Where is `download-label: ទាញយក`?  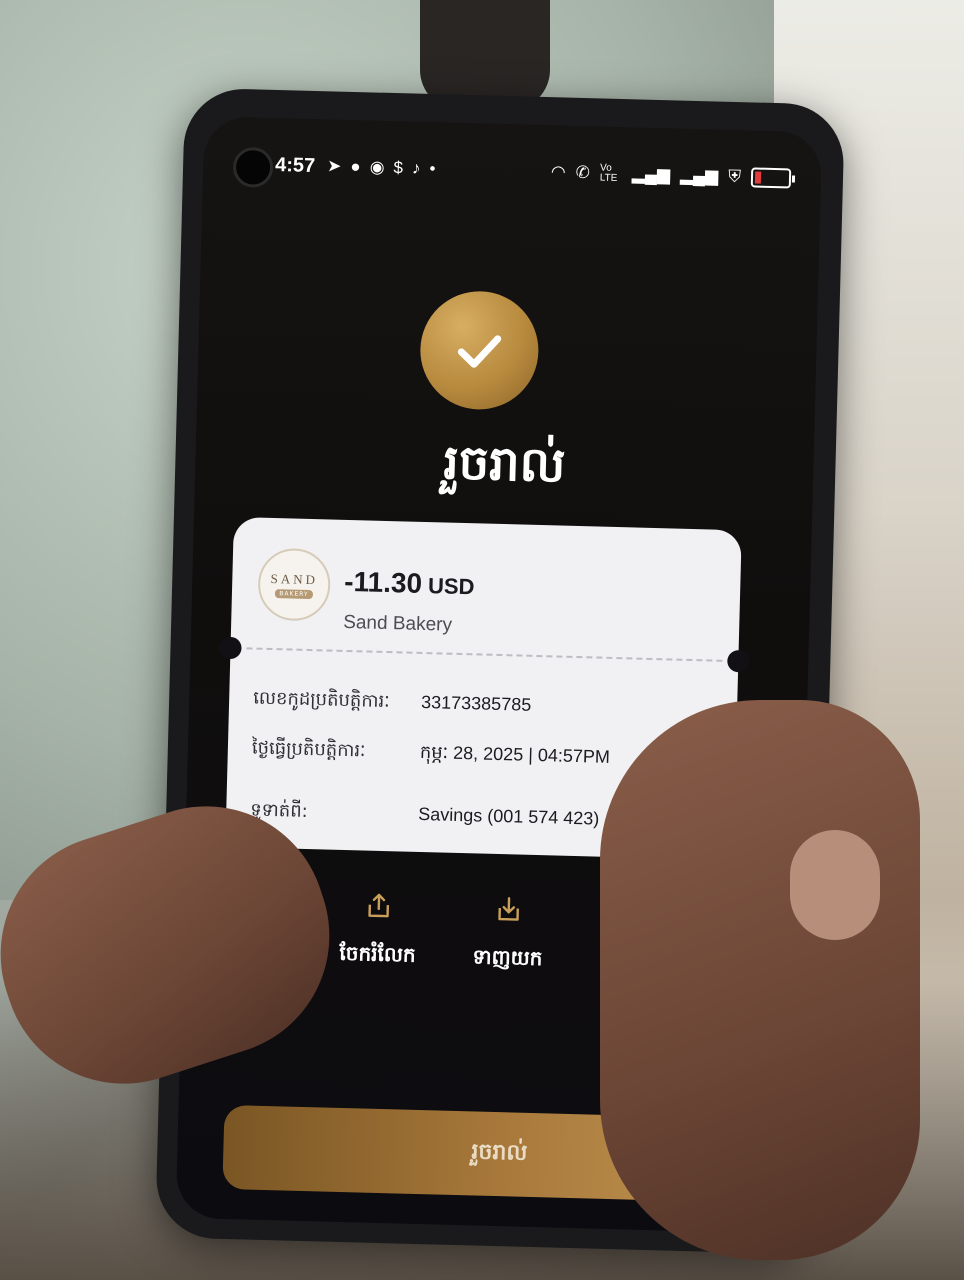
download-label: ទាញយក is located at coordinates (507, 957).